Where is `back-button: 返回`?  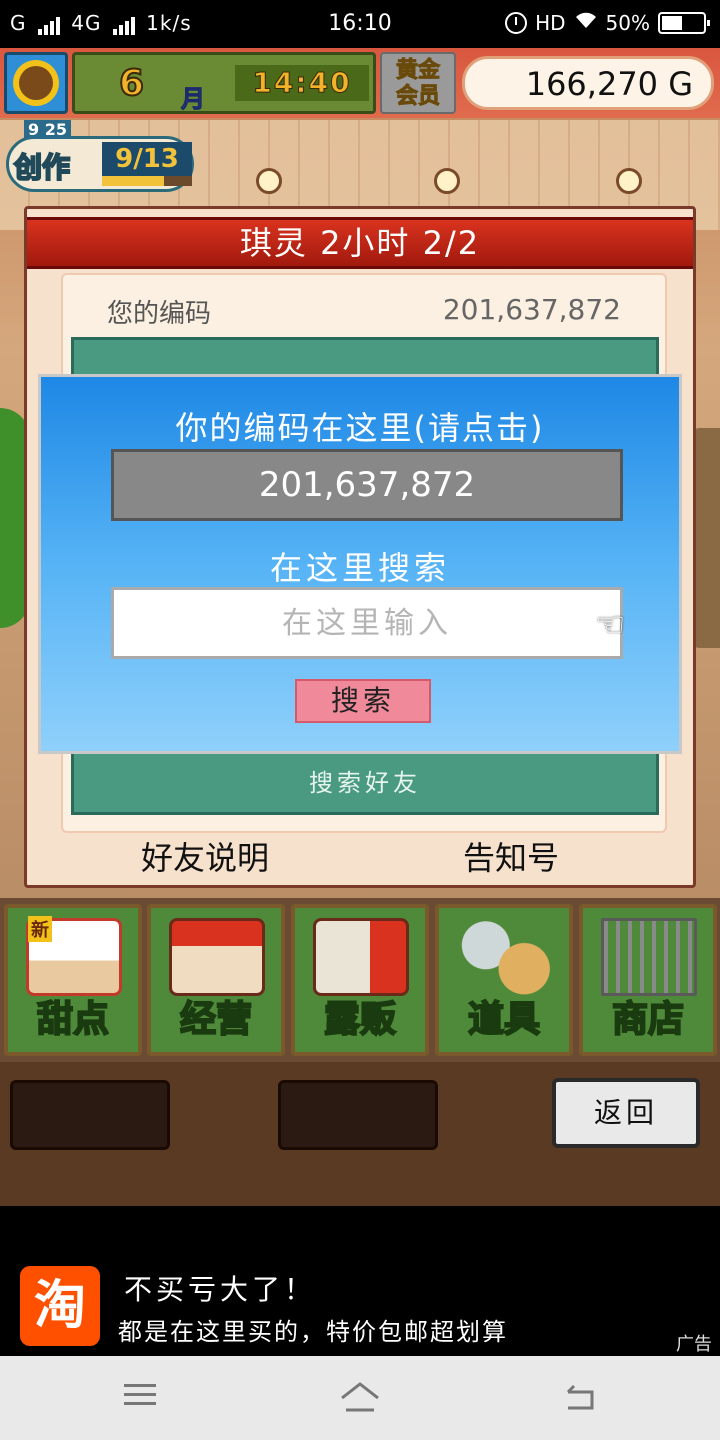
back-button: 返回 is located at coordinates (626, 1113).